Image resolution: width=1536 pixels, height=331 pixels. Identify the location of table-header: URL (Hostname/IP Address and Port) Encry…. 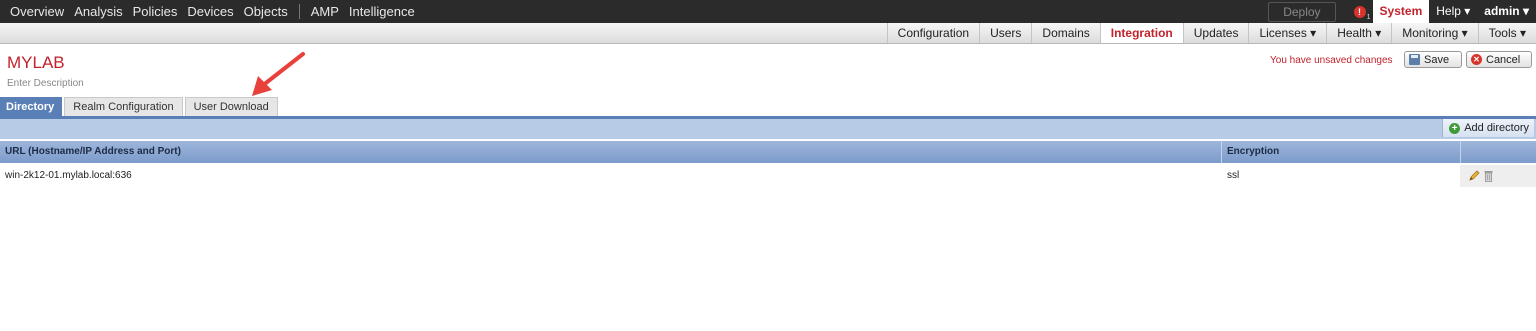
(768, 152).